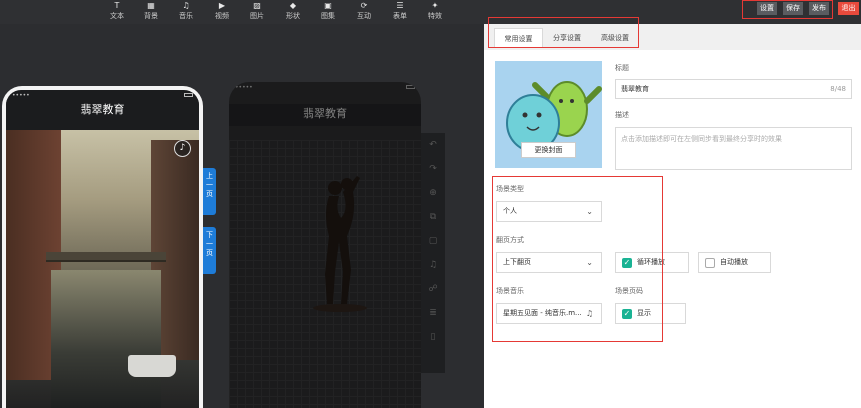 The width and height of the screenshot is (861, 408). I want to click on redo-icon: ↷, so click(433, 169).